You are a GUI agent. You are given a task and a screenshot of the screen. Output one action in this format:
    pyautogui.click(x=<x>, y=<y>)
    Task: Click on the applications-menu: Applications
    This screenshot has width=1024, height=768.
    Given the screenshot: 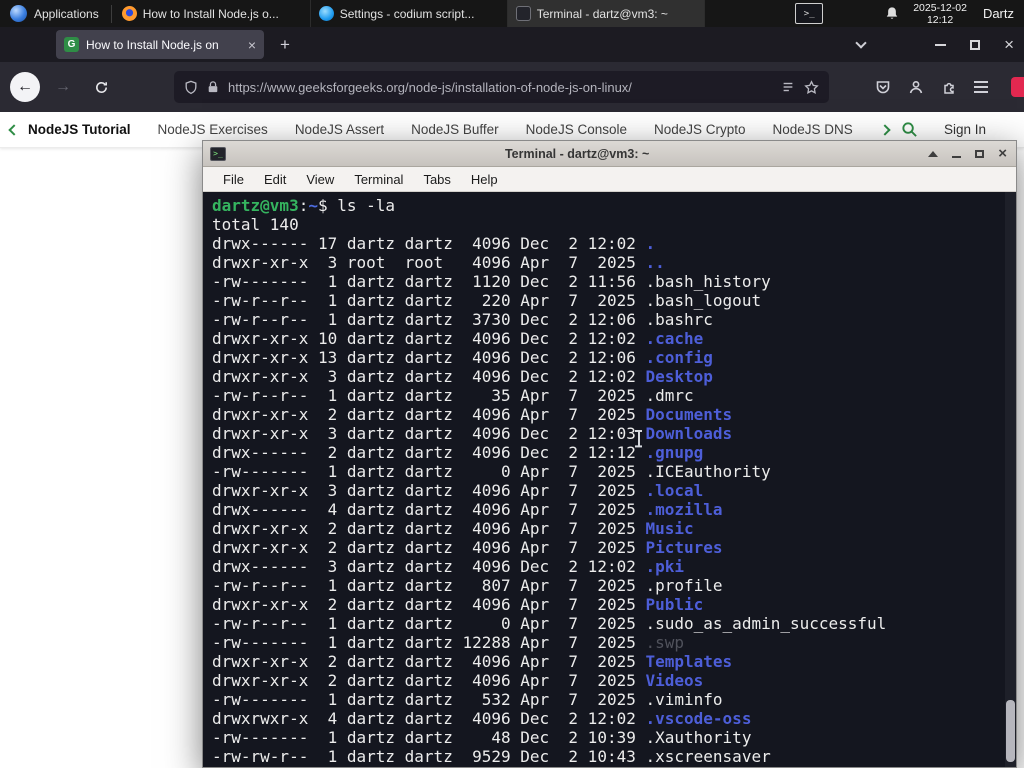 What is the action you would take?
    pyautogui.click(x=54, y=13)
    